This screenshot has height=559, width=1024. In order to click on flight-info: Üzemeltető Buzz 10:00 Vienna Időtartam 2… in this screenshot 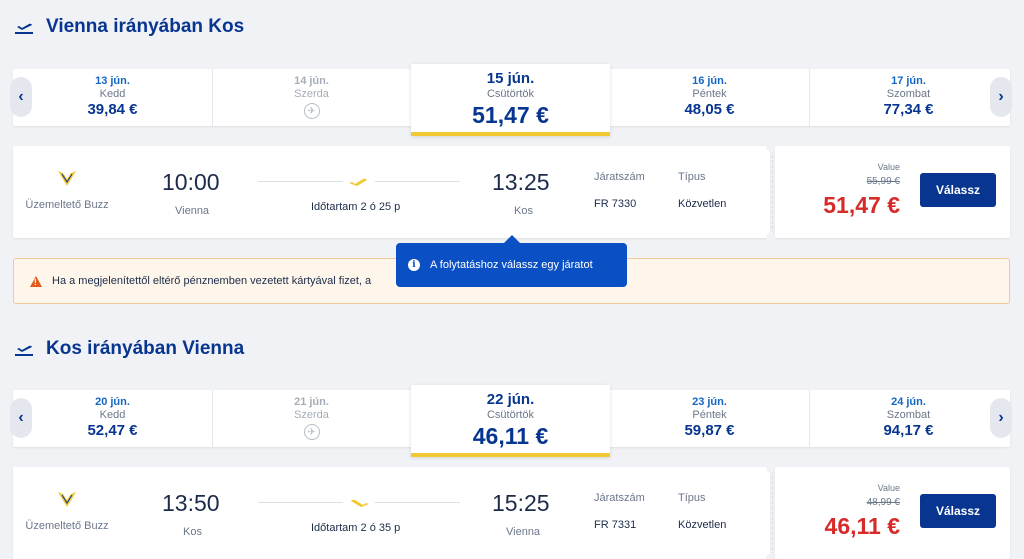, I will do `click(391, 192)`.